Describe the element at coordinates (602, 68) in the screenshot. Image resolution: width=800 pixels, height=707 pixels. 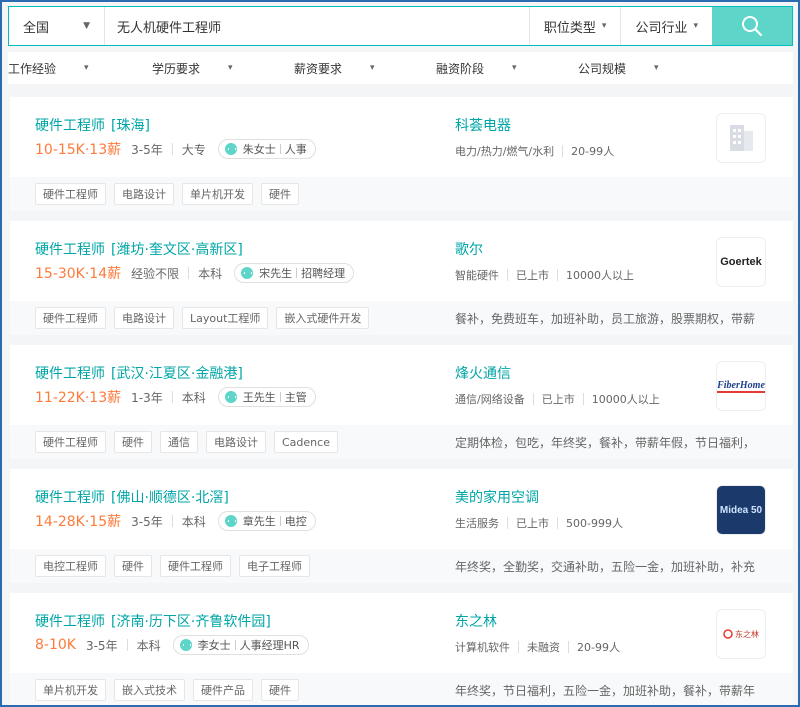
I see `filter-label: 公司规模` at that location.